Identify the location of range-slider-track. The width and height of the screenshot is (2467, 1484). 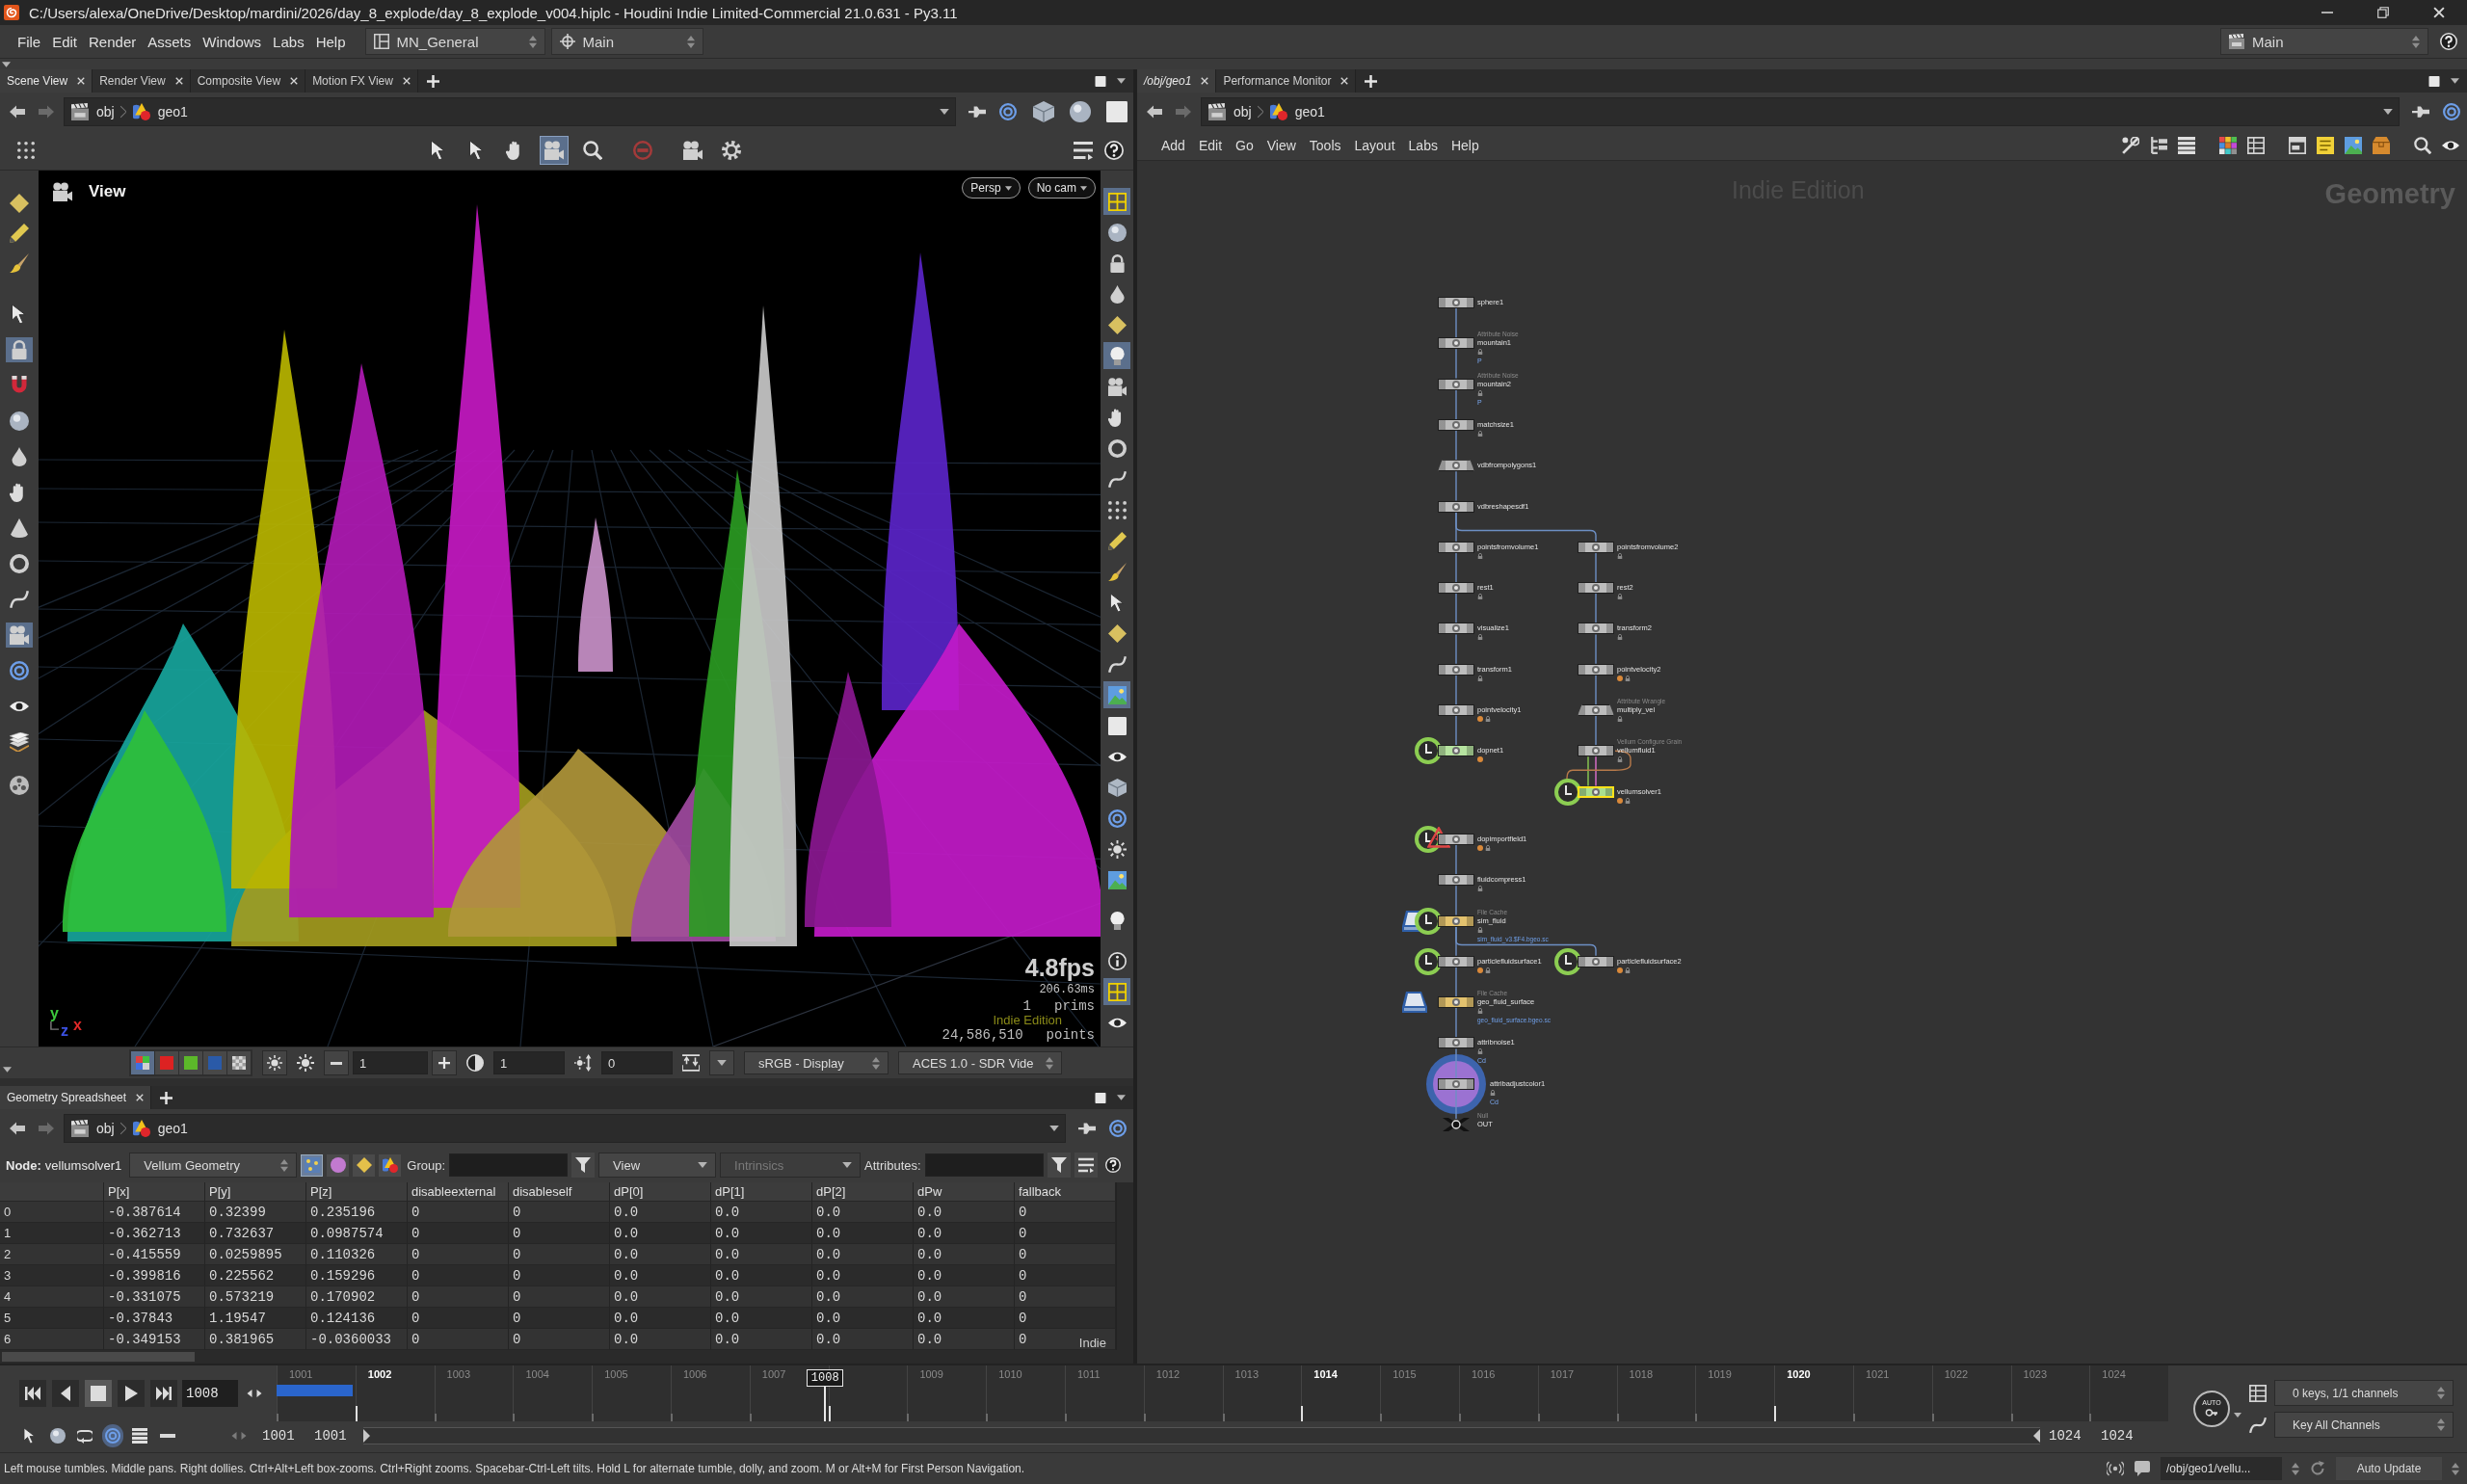
(1201, 1435).